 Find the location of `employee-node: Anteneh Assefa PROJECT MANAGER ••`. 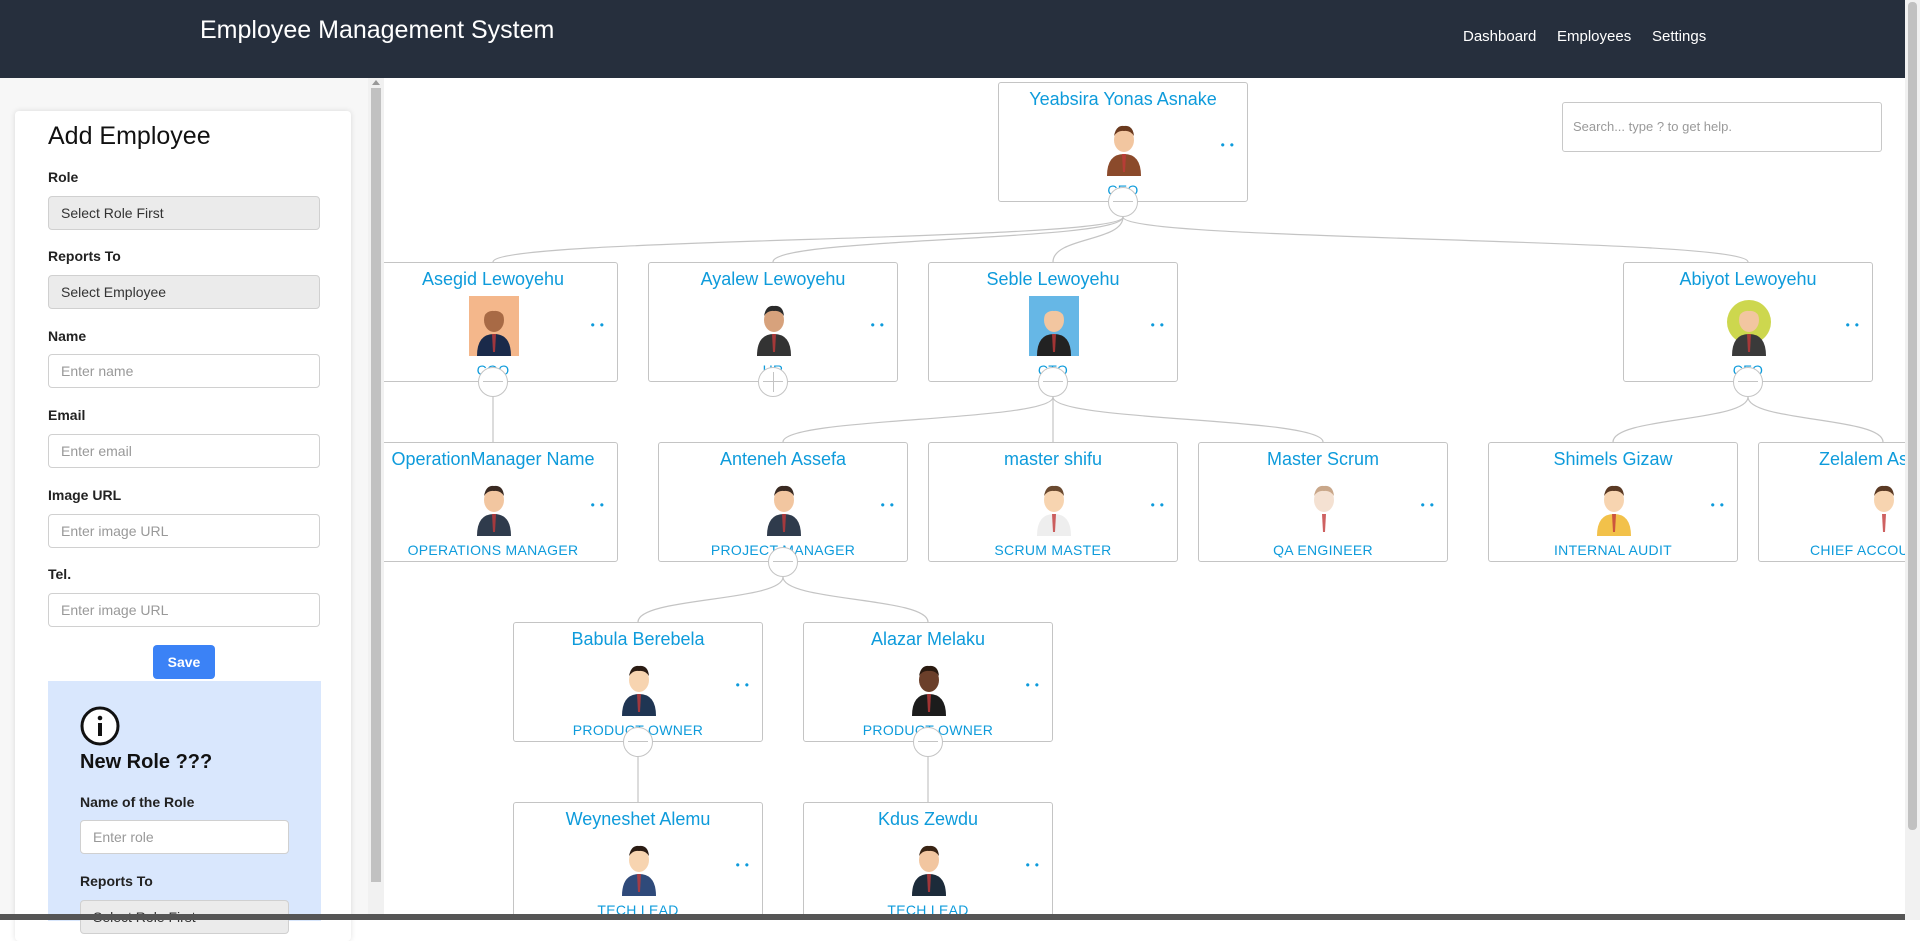

employee-node: Anteneh Assefa PROJECT MANAGER •• is located at coordinates (783, 502).